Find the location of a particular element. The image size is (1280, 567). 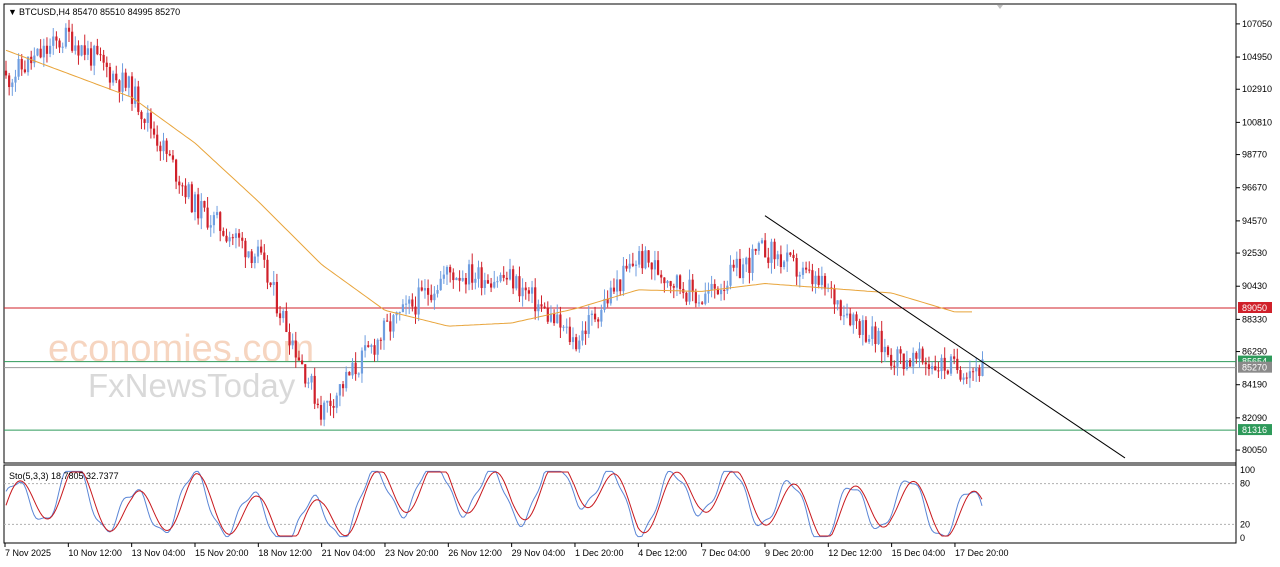

level-badge-label-resistance: 89050 is located at coordinates (1254, 308).